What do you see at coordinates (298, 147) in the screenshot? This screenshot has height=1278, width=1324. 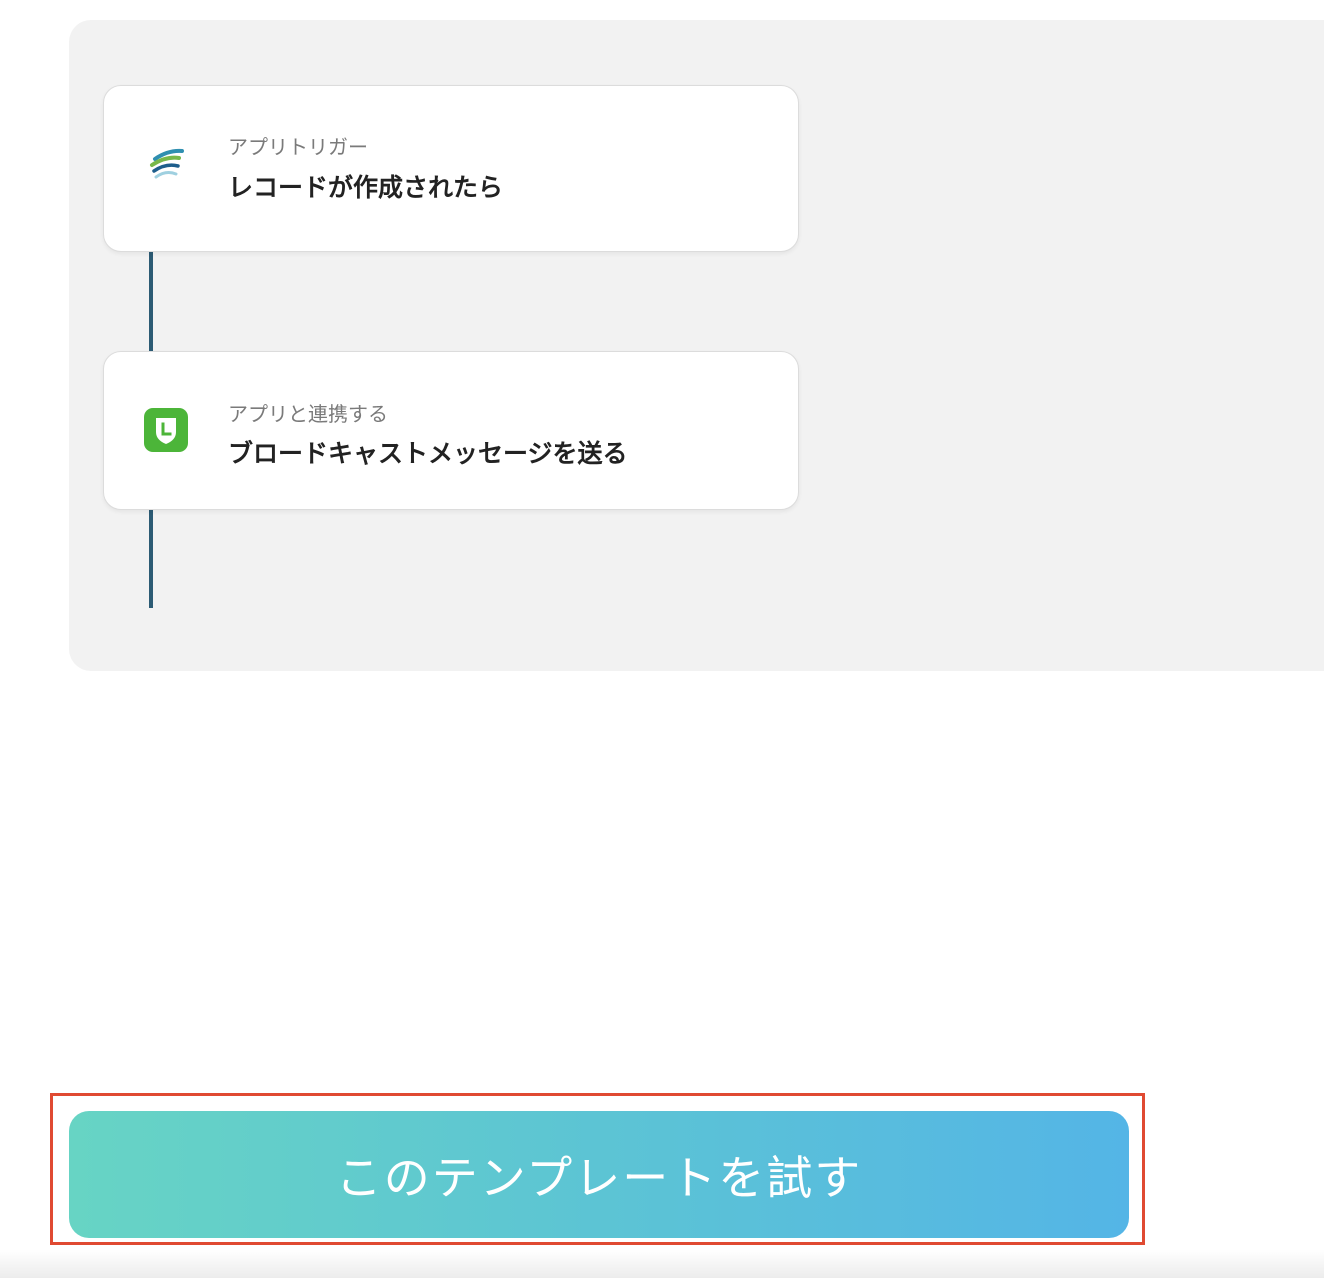 I see `step-type-label: アプリトリガー` at bounding box center [298, 147].